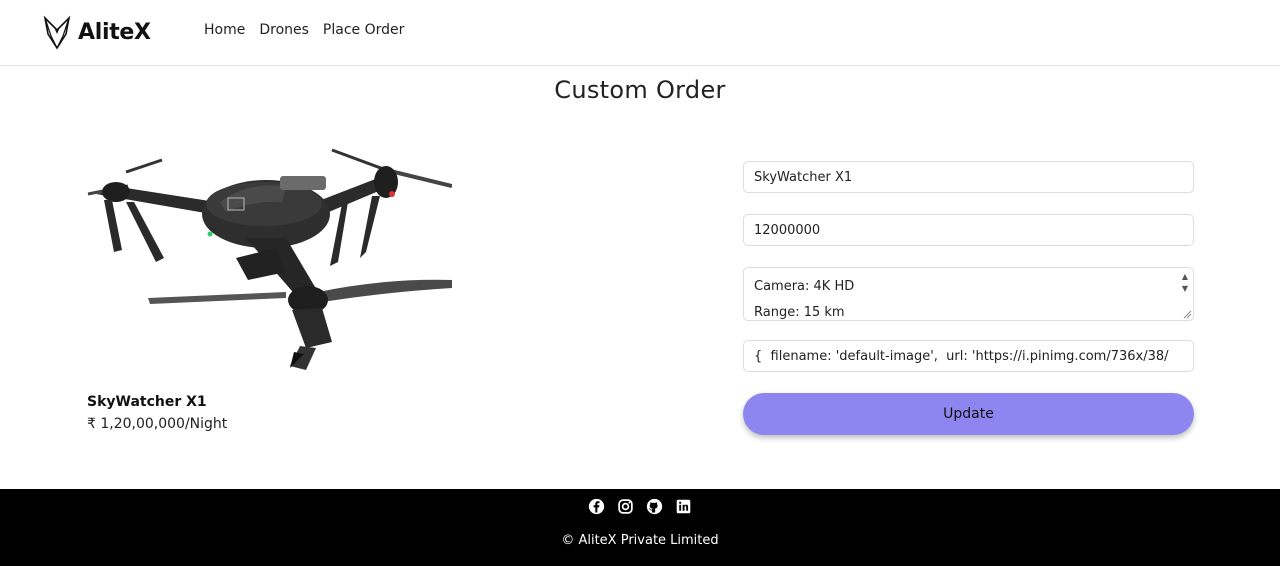 Image resolution: width=1280 pixels, height=566 pixels. What do you see at coordinates (654, 506) in the screenshot?
I see `github-icon` at bounding box center [654, 506].